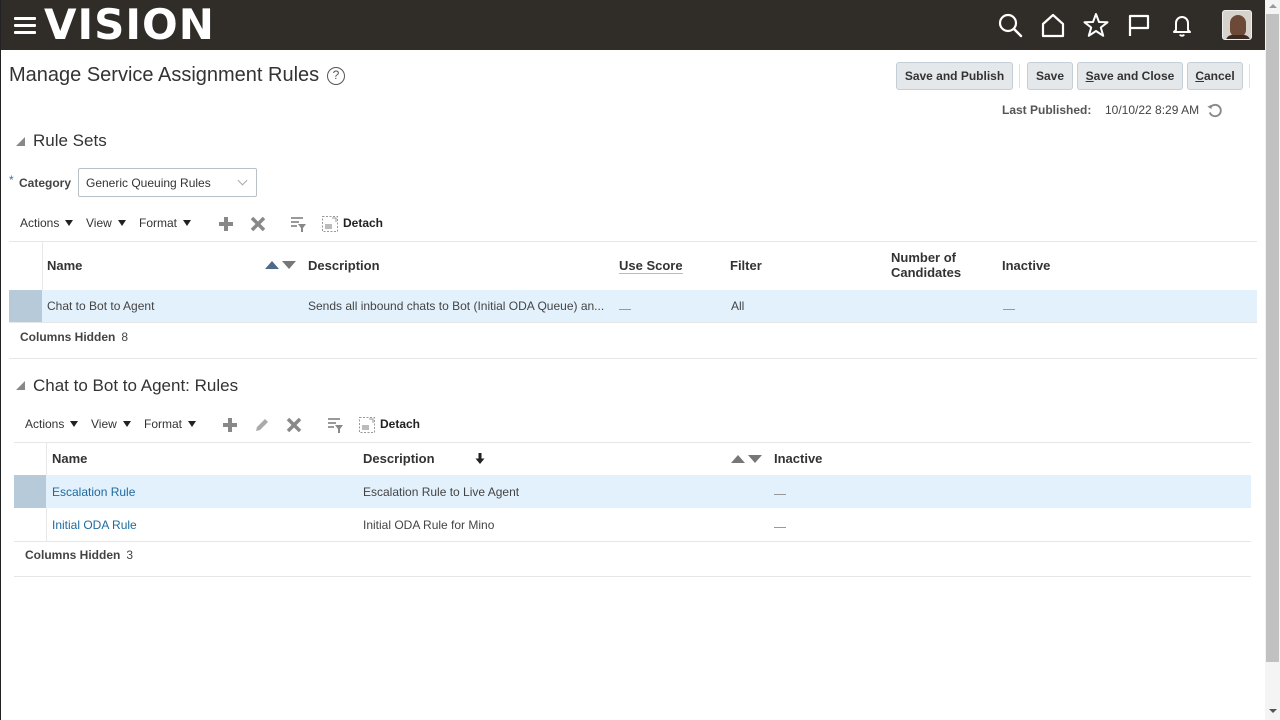  I want to click on access-key: S, so click(1089, 76).